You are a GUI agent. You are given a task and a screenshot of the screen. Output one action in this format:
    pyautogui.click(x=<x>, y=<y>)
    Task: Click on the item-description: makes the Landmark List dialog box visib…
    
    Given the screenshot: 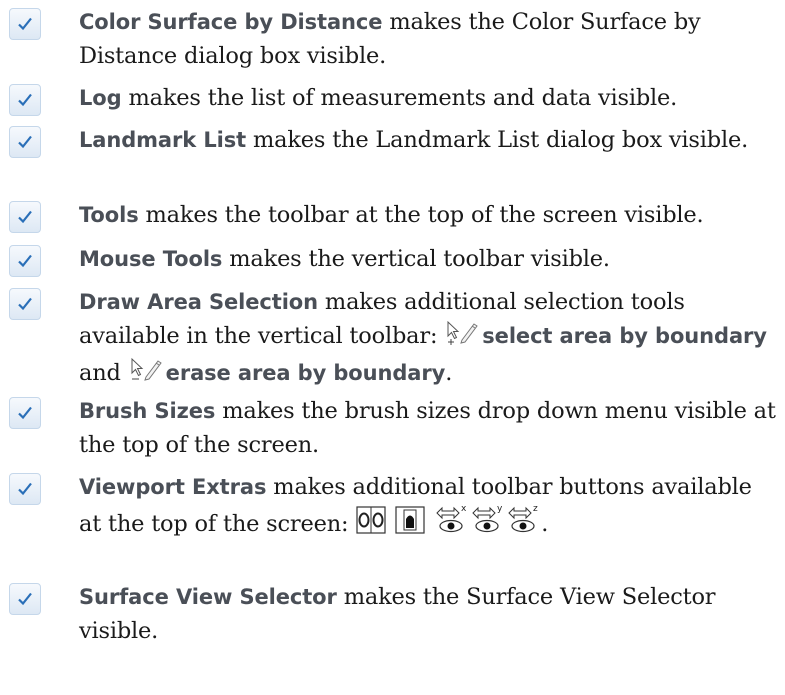 What is the action you would take?
    pyautogui.click(x=497, y=140)
    